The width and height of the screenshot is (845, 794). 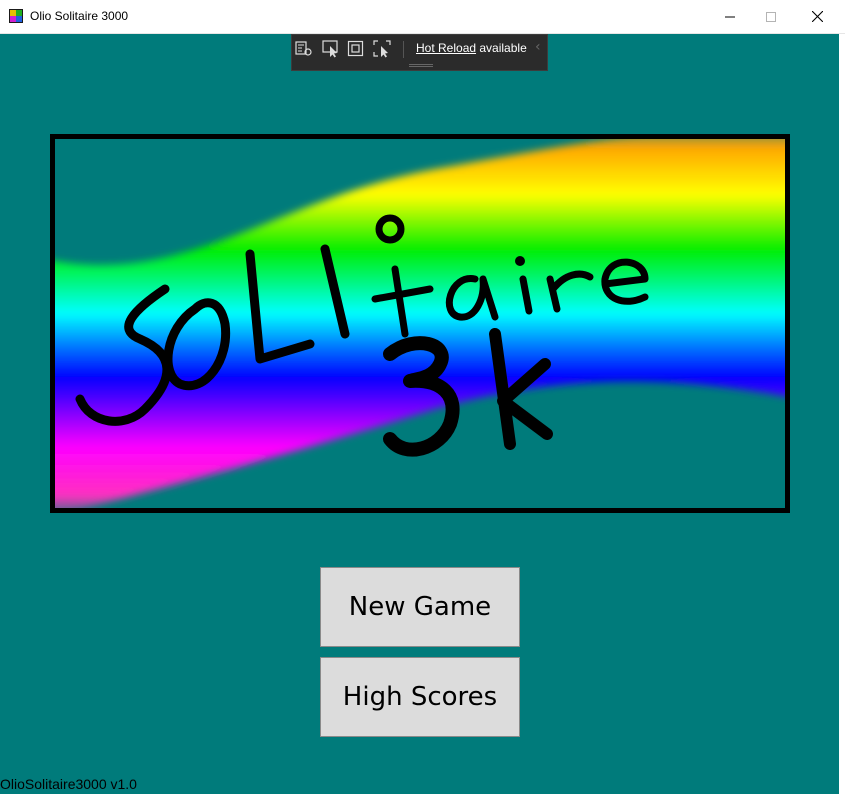 I want to click on hot-reload-status-text: available, so click(x=501, y=48).